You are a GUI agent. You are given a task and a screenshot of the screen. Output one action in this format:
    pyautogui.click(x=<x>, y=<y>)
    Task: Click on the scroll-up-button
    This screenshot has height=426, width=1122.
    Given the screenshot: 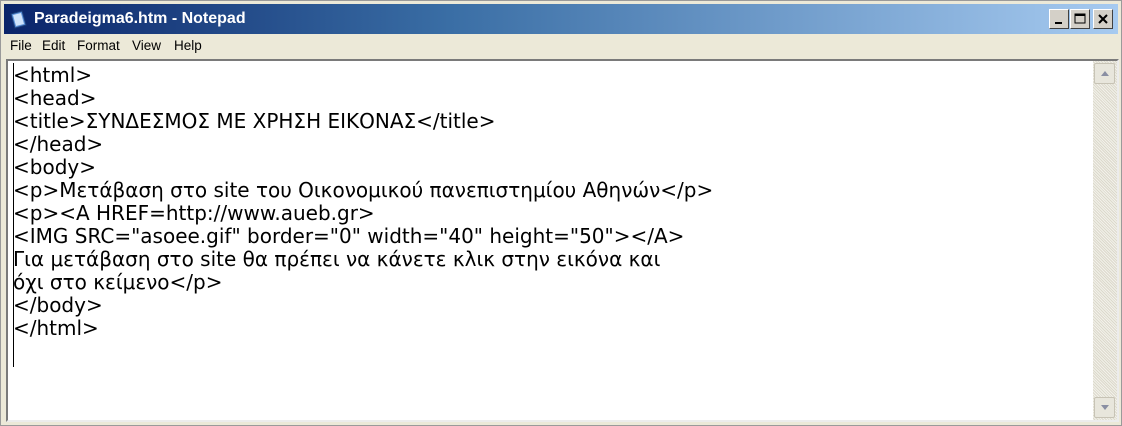 What is the action you would take?
    pyautogui.click(x=1104, y=73)
    